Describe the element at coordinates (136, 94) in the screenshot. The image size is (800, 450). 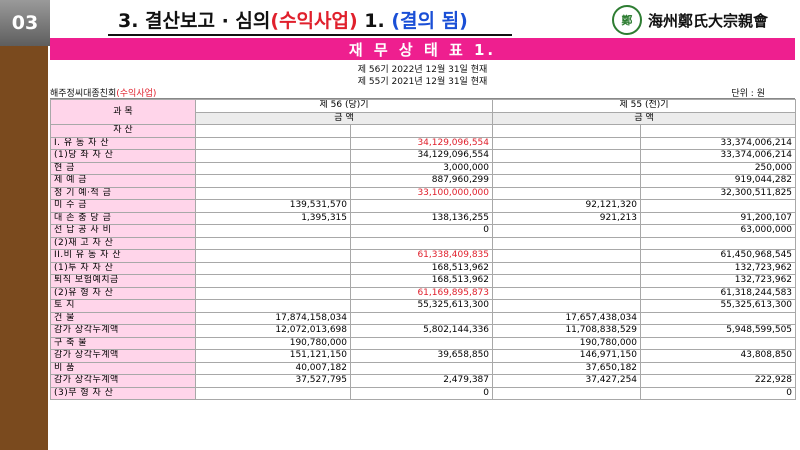
I see `org-line-tag: (수익사업)` at that location.